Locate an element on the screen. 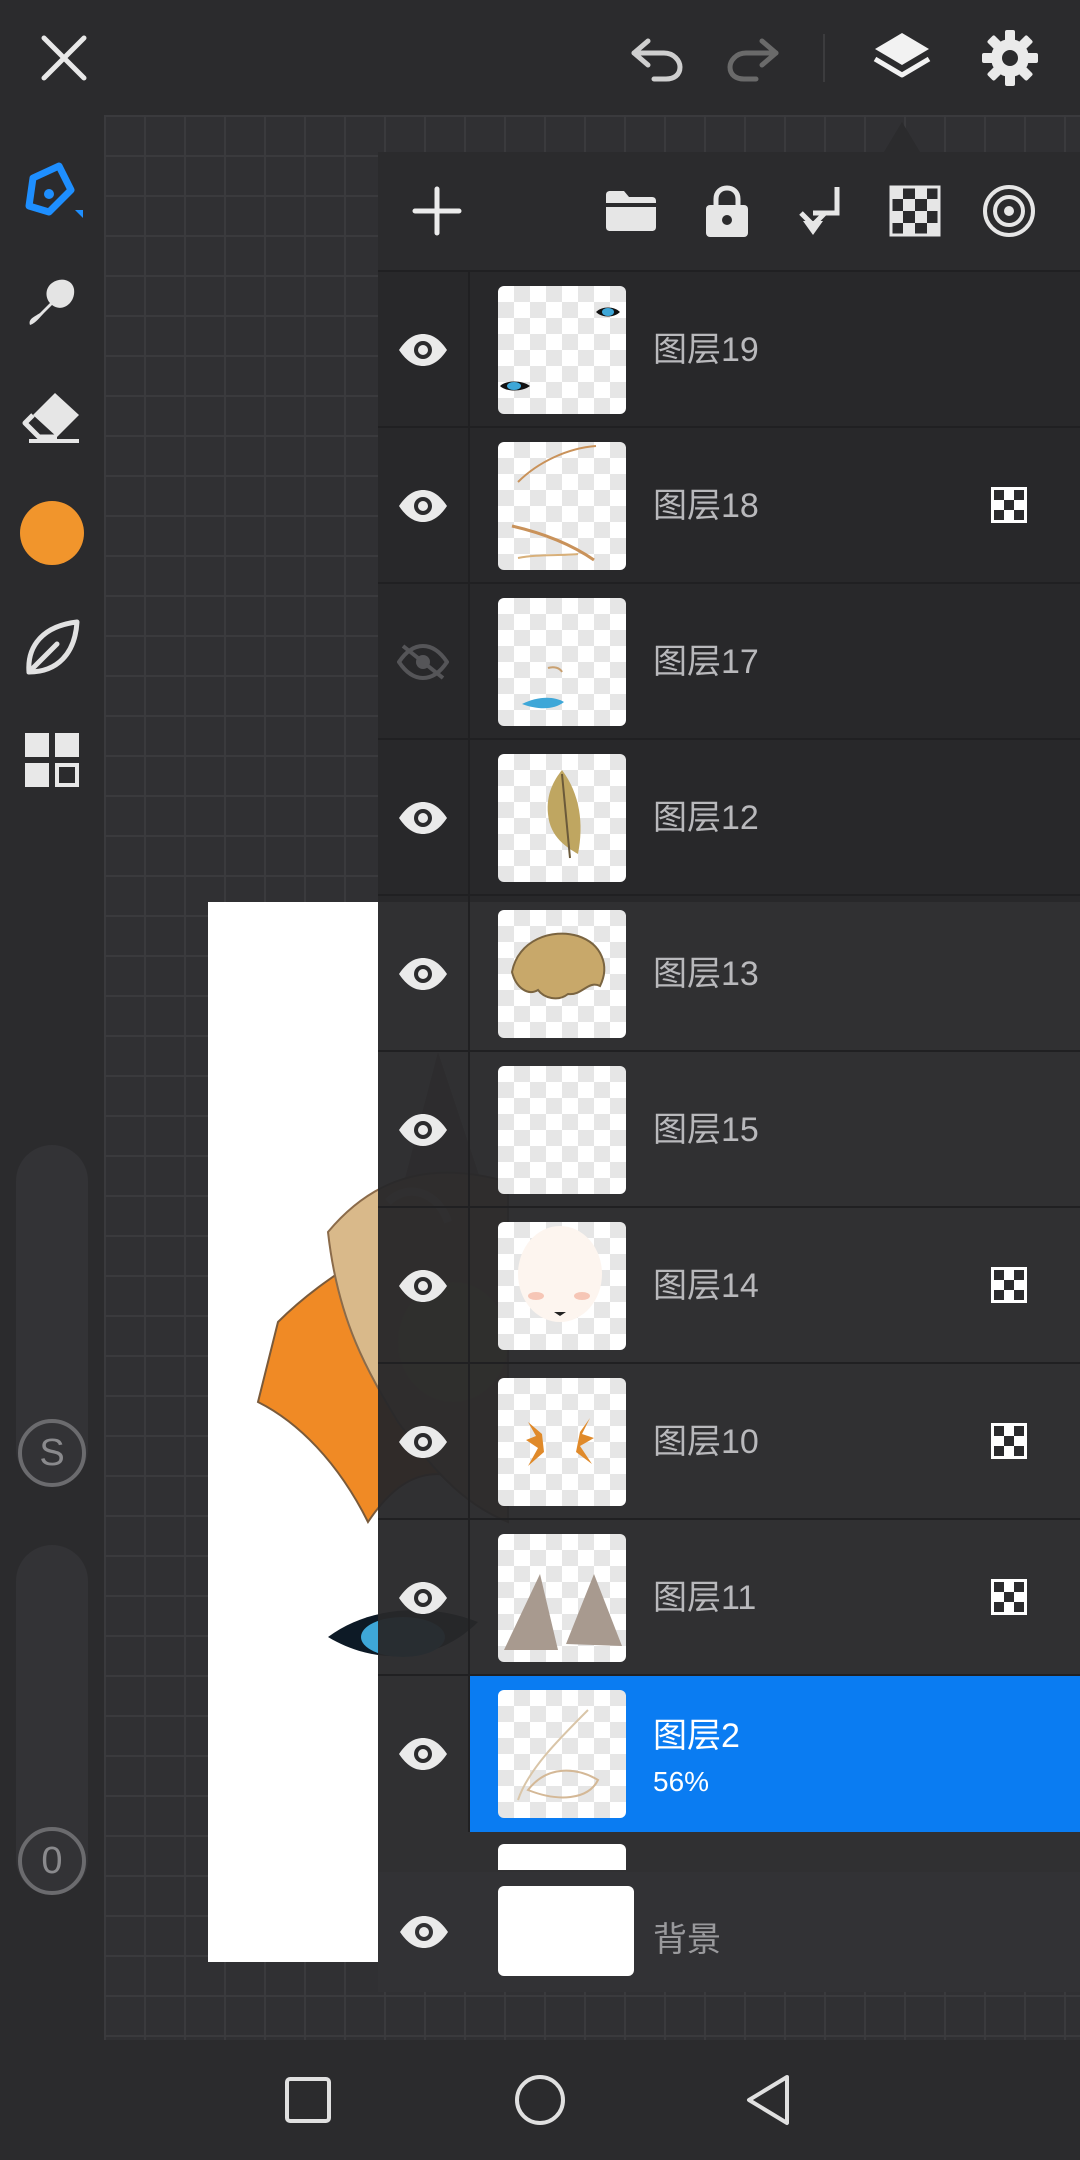  layer-name: 图层14 is located at coordinates (706, 1286).